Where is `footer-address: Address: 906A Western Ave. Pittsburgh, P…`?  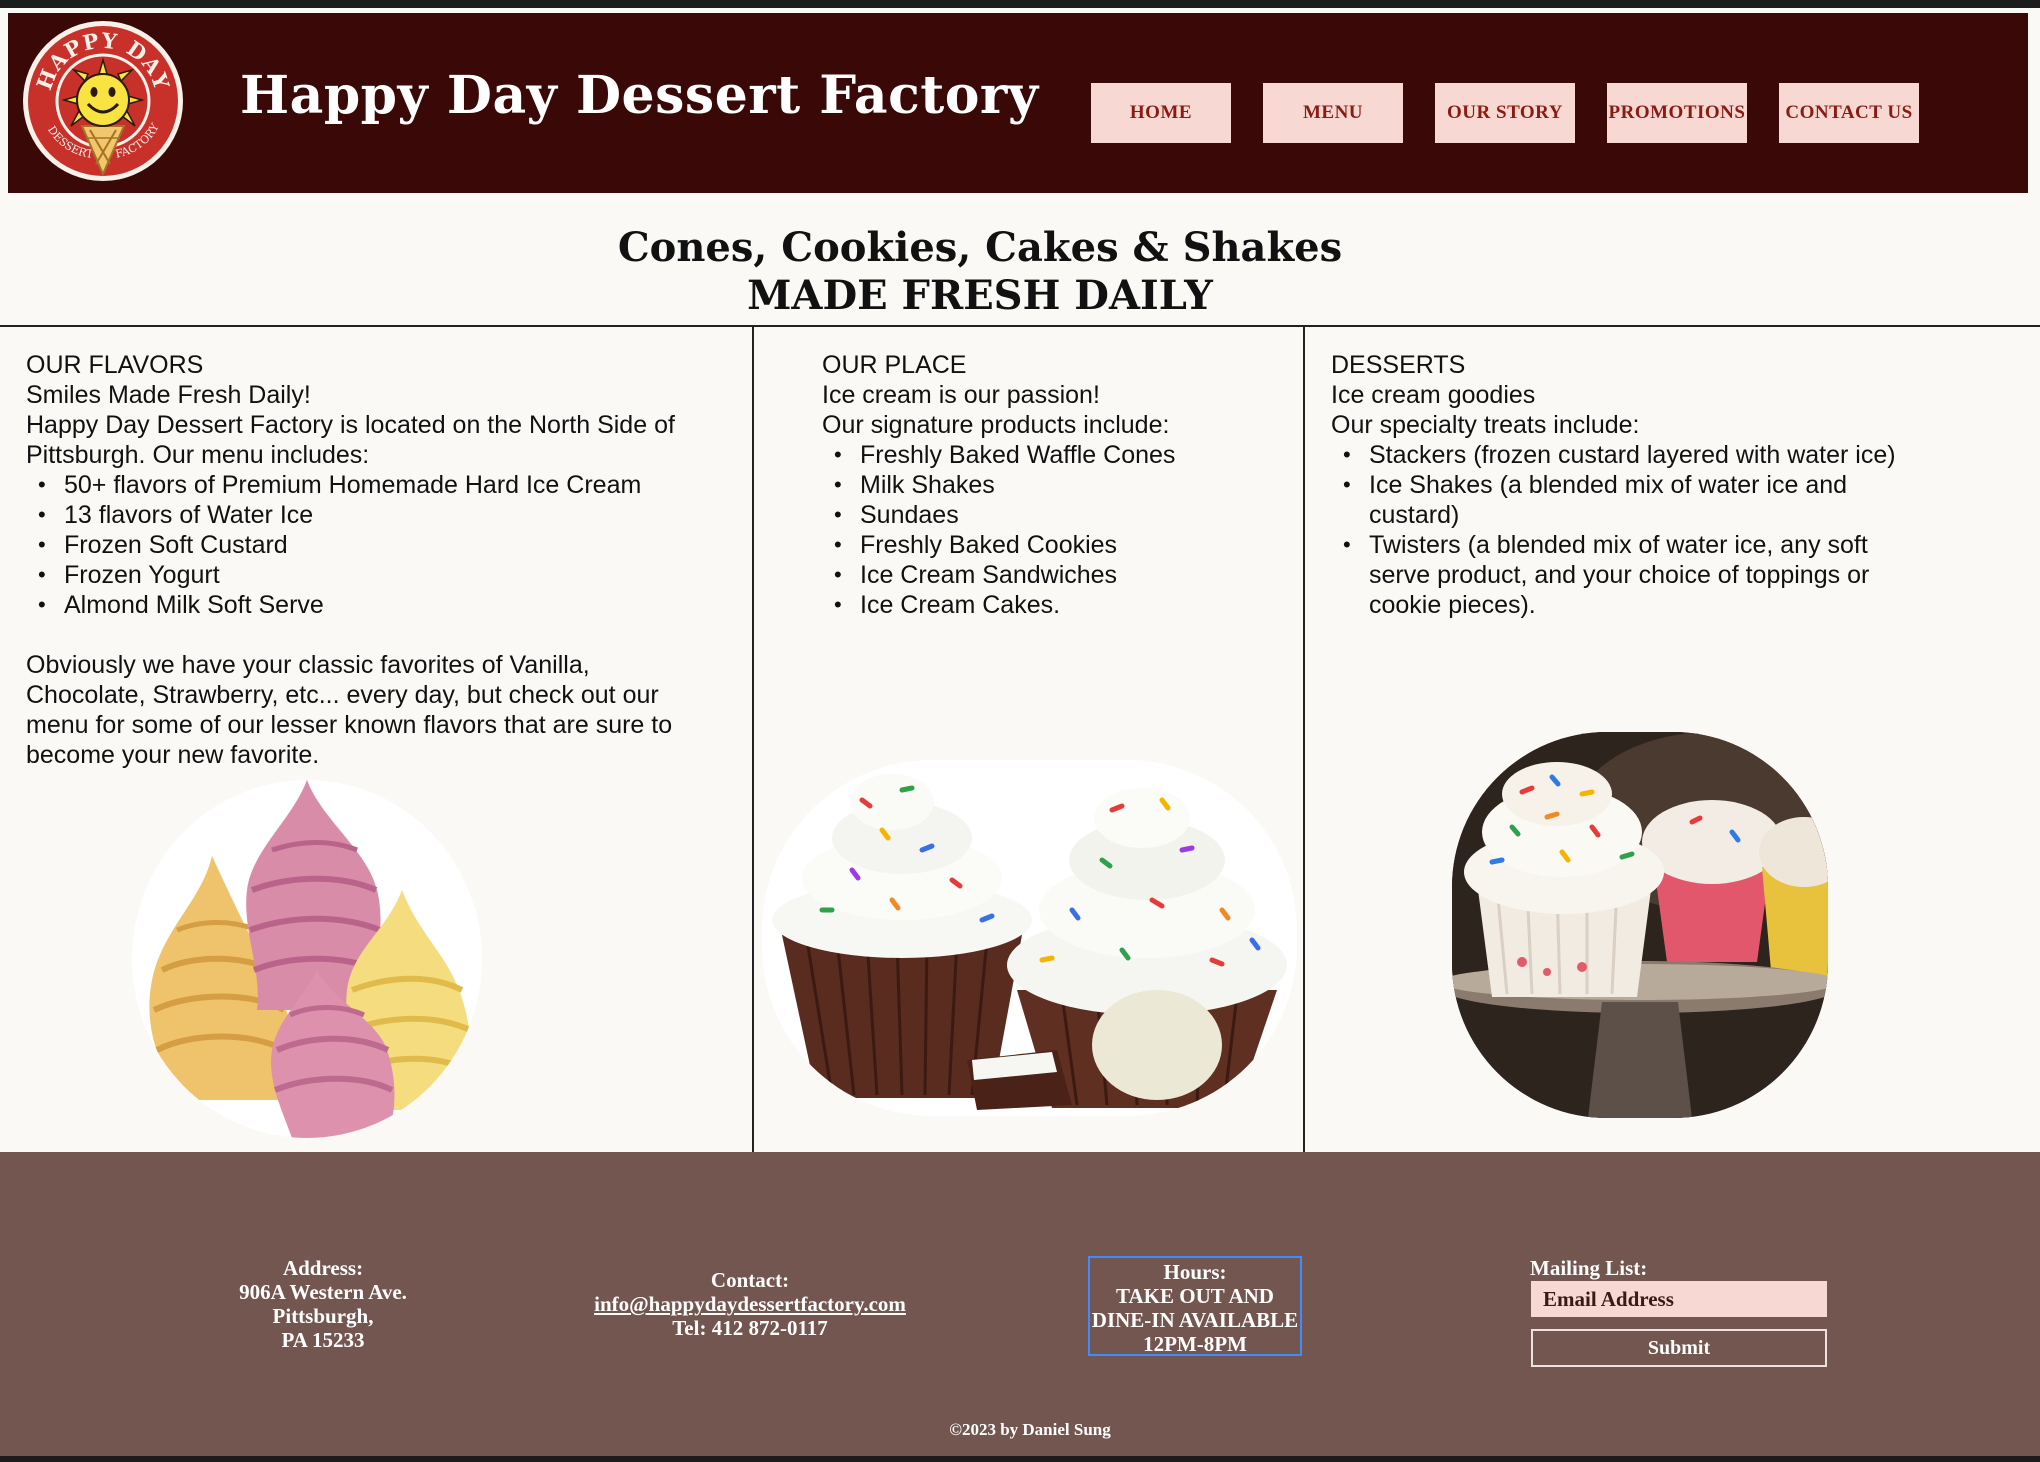 footer-address: Address: 906A Western Ave. Pittsburgh, P… is located at coordinates (323, 1304).